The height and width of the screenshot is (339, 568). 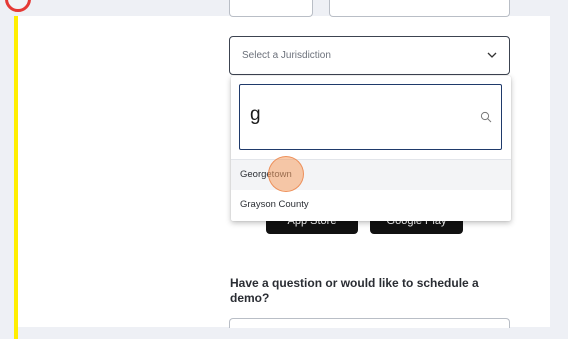 I want to click on jurisdiction-search-input: g, so click(x=370, y=117).